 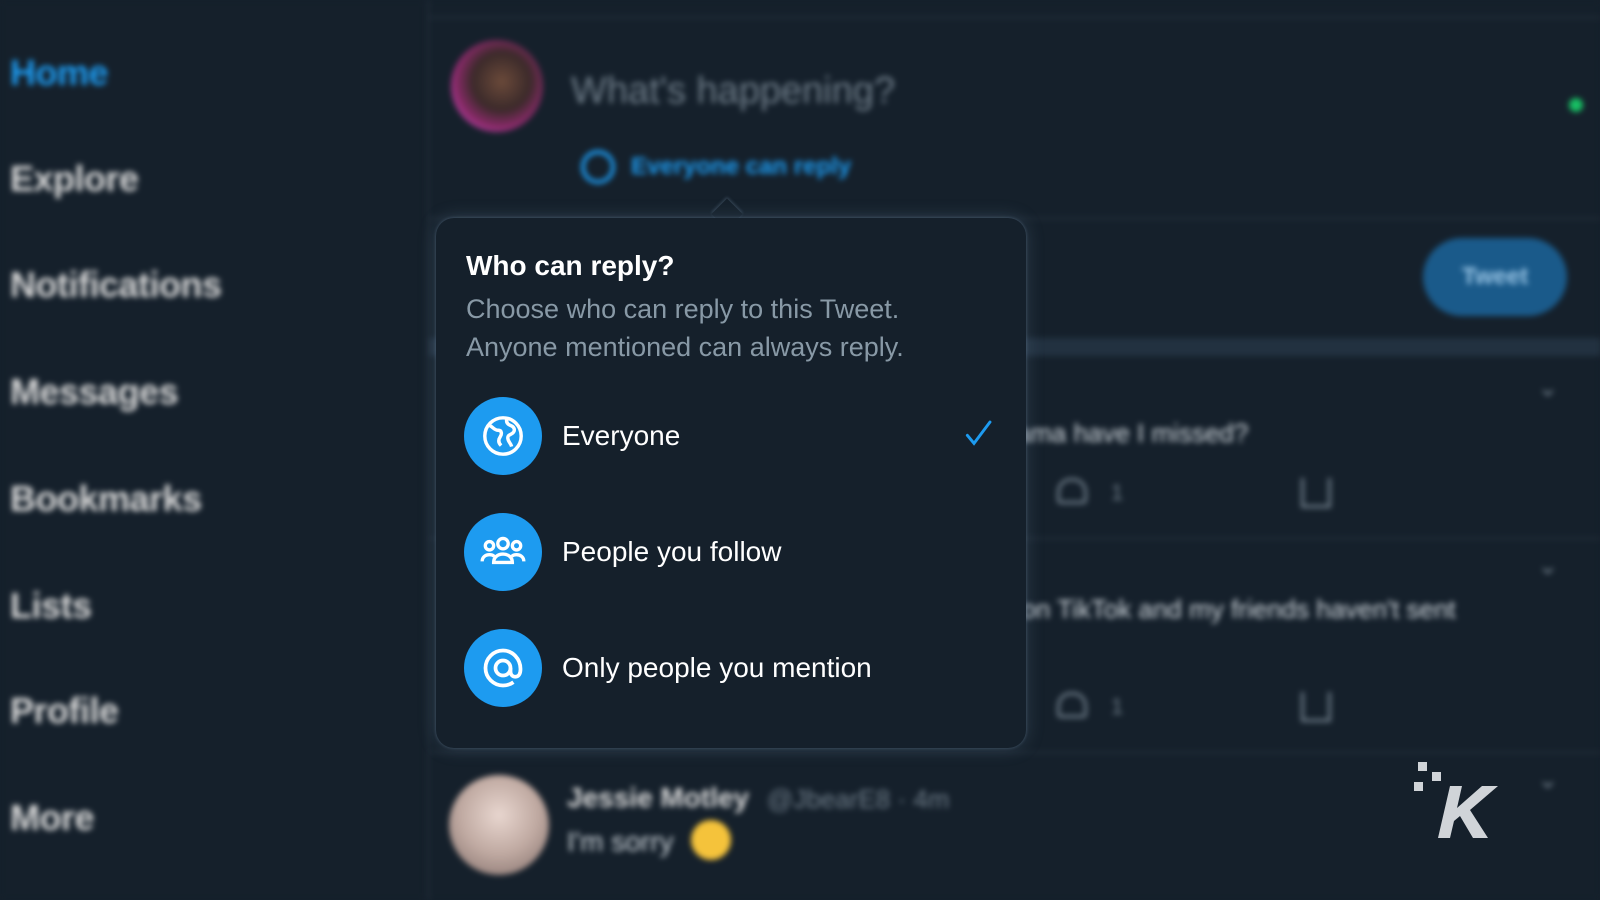 What do you see at coordinates (711, 840) in the screenshot?
I see `emoji-icon` at bounding box center [711, 840].